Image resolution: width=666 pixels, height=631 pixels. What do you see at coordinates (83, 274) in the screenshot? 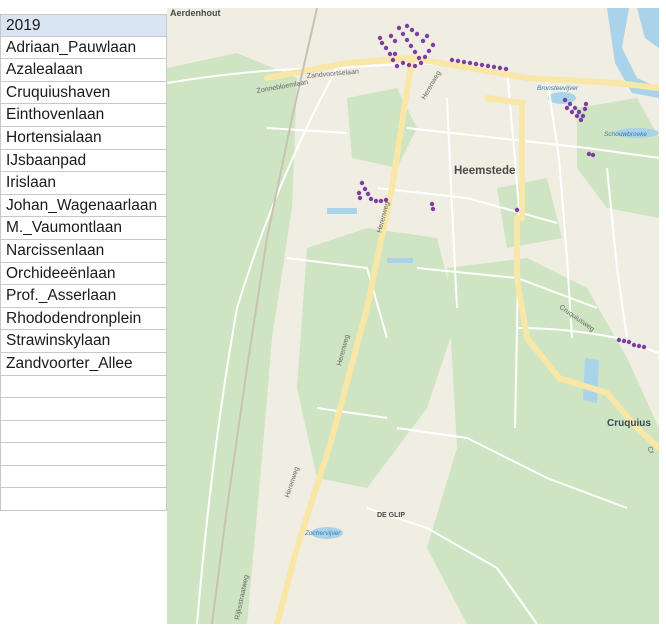
I see `street-cell: Orchideeënlaan` at bounding box center [83, 274].